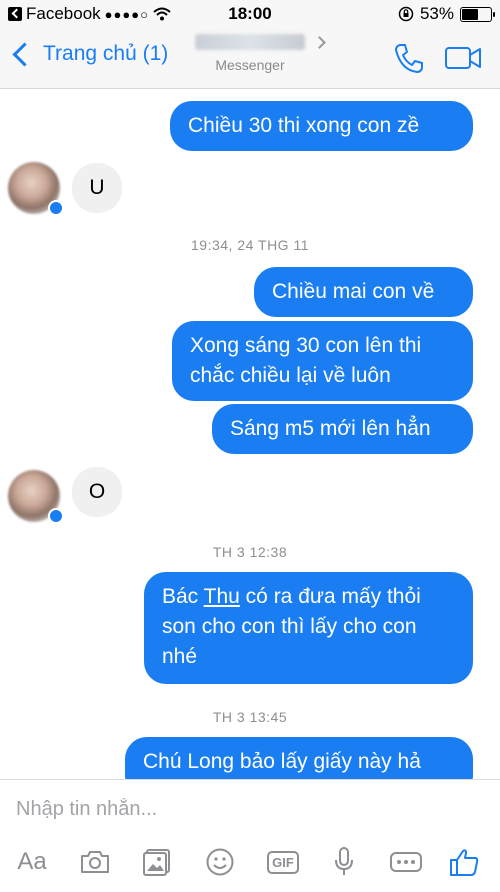 The height and width of the screenshot is (892, 500). I want to click on composer-toolbar: Aa GIF, so click(250, 862).